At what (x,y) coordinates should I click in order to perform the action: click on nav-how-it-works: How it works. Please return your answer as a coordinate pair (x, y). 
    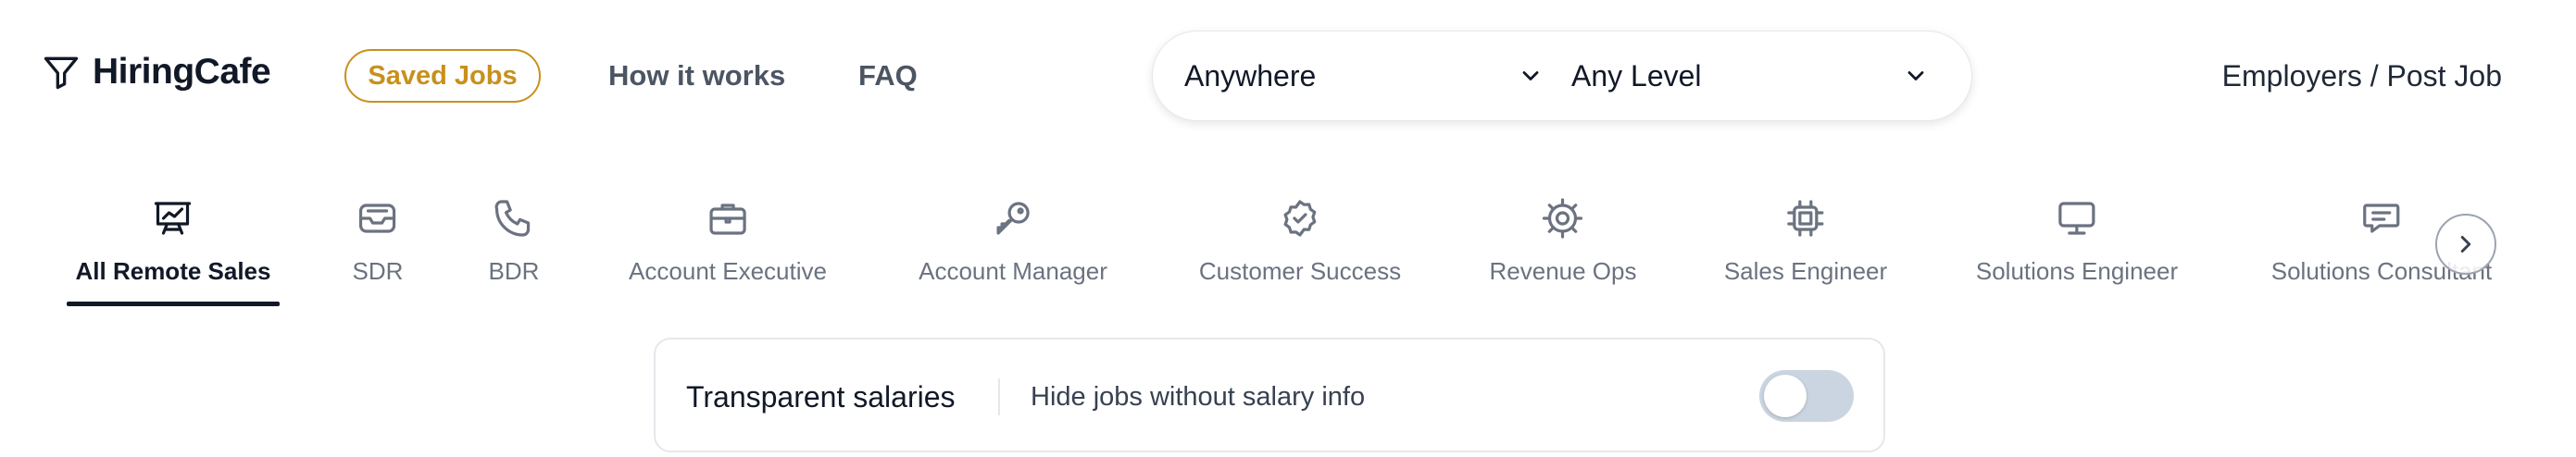
    Looking at the image, I should click on (696, 76).